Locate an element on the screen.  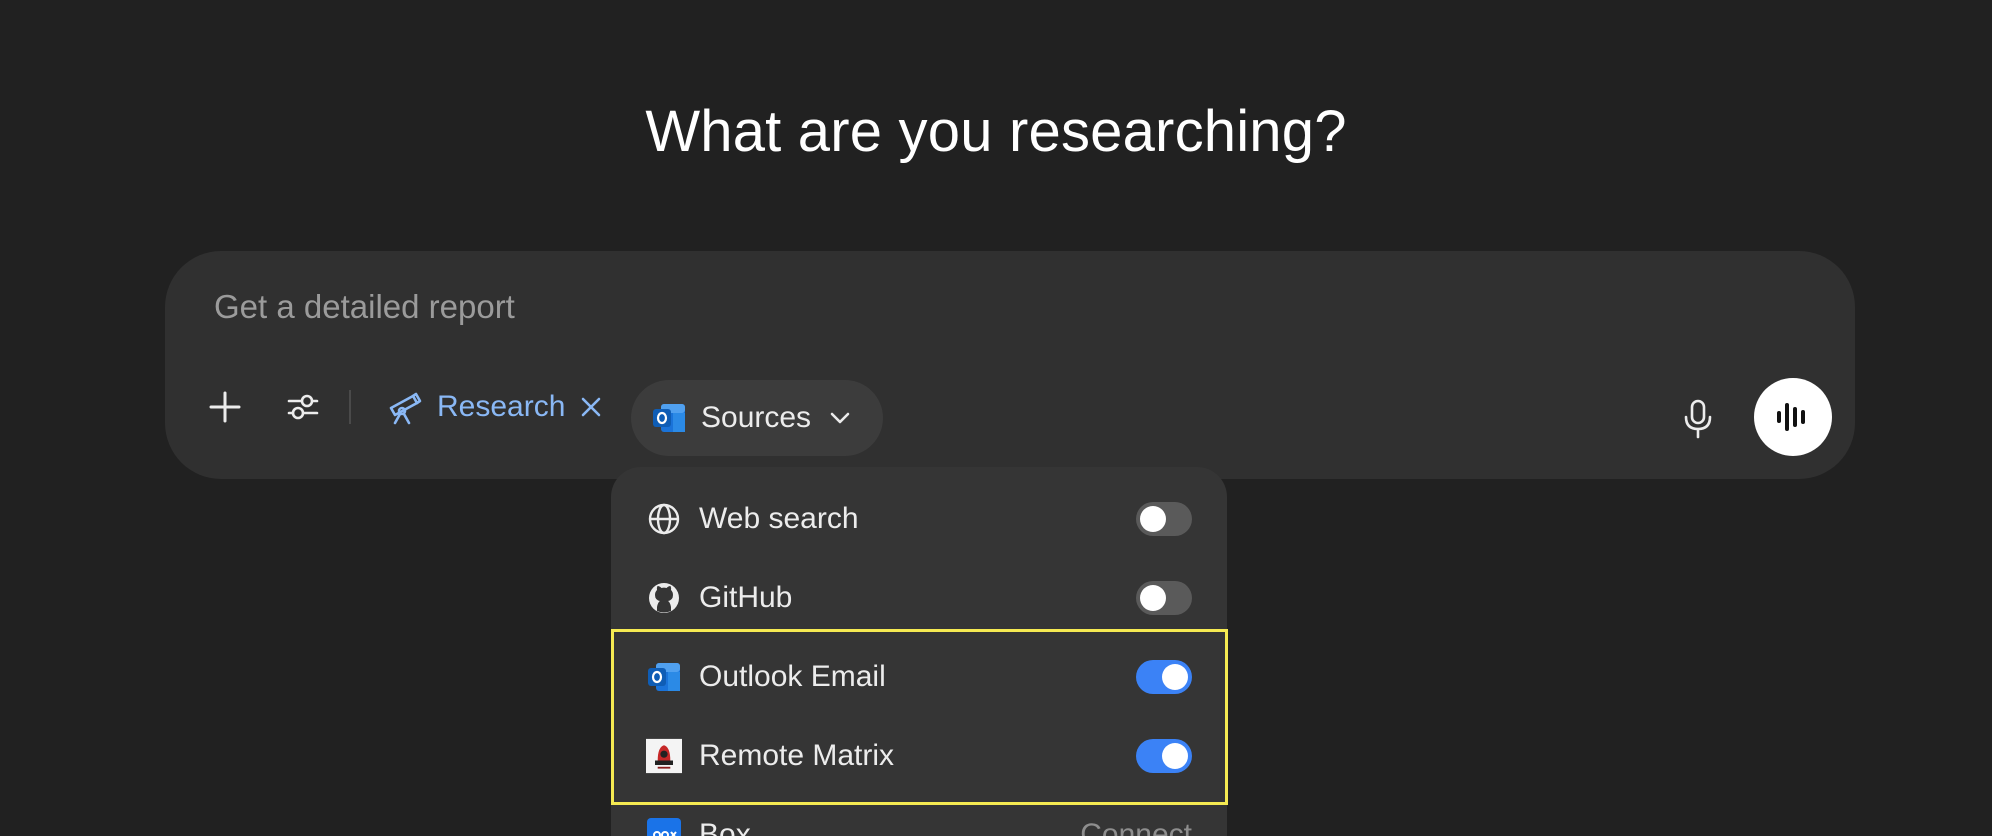
source-item-github: GitHub is located at coordinates (919, 597).